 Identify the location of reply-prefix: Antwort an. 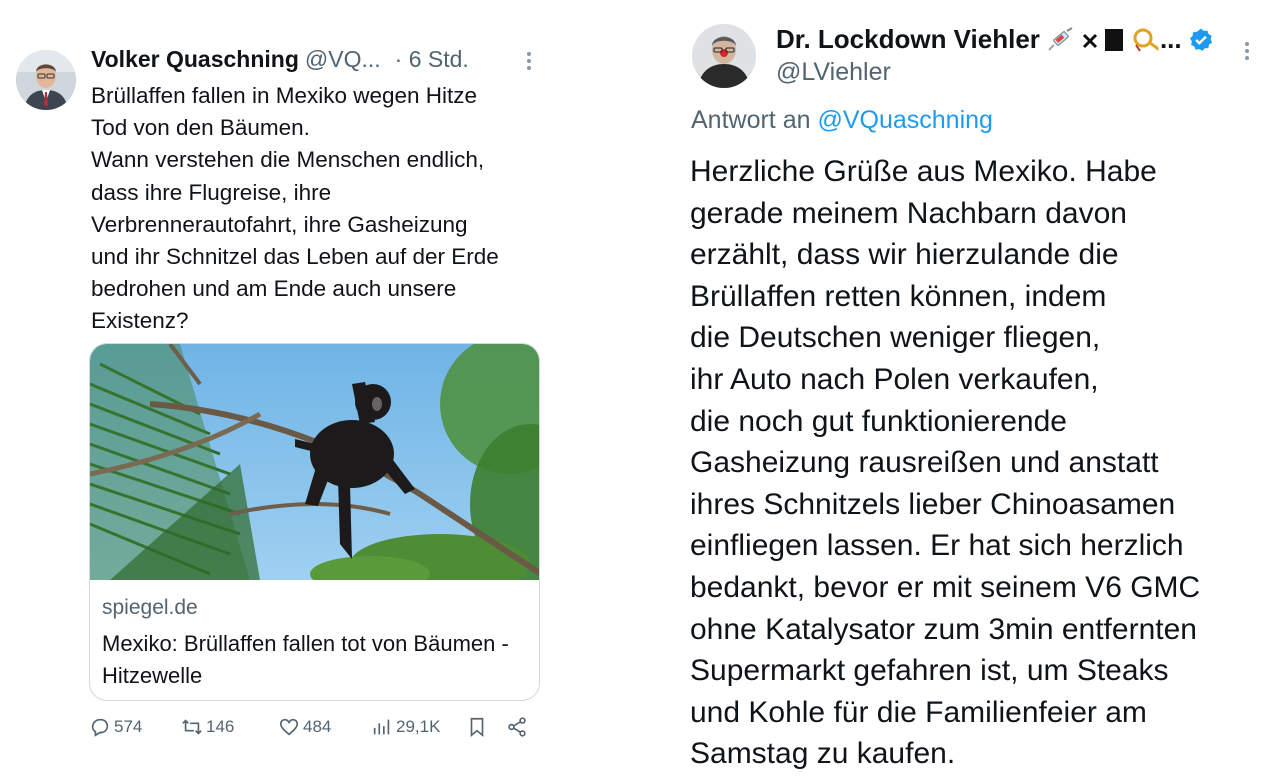
(751, 120).